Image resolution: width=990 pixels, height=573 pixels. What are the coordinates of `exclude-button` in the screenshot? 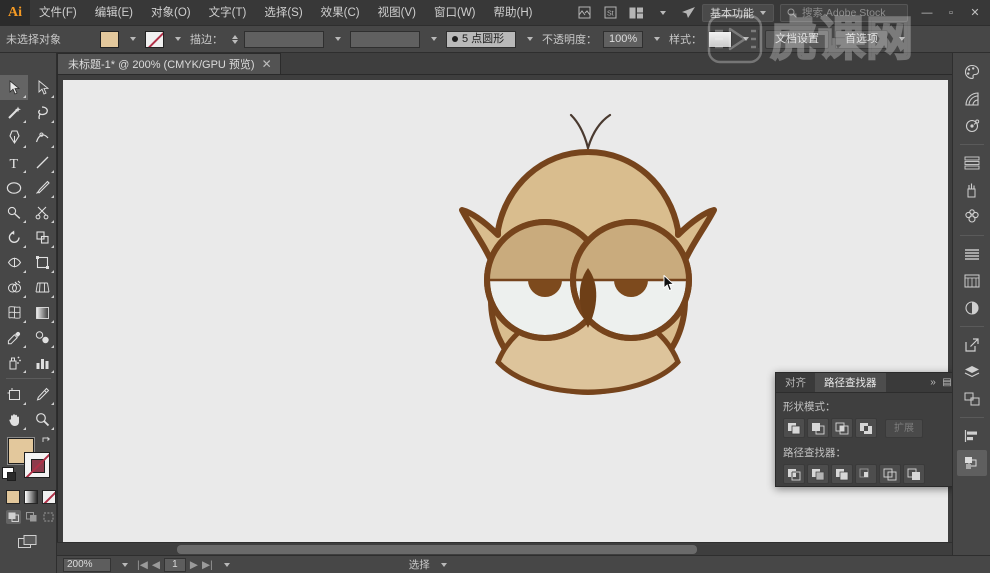 It's located at (866, 428).